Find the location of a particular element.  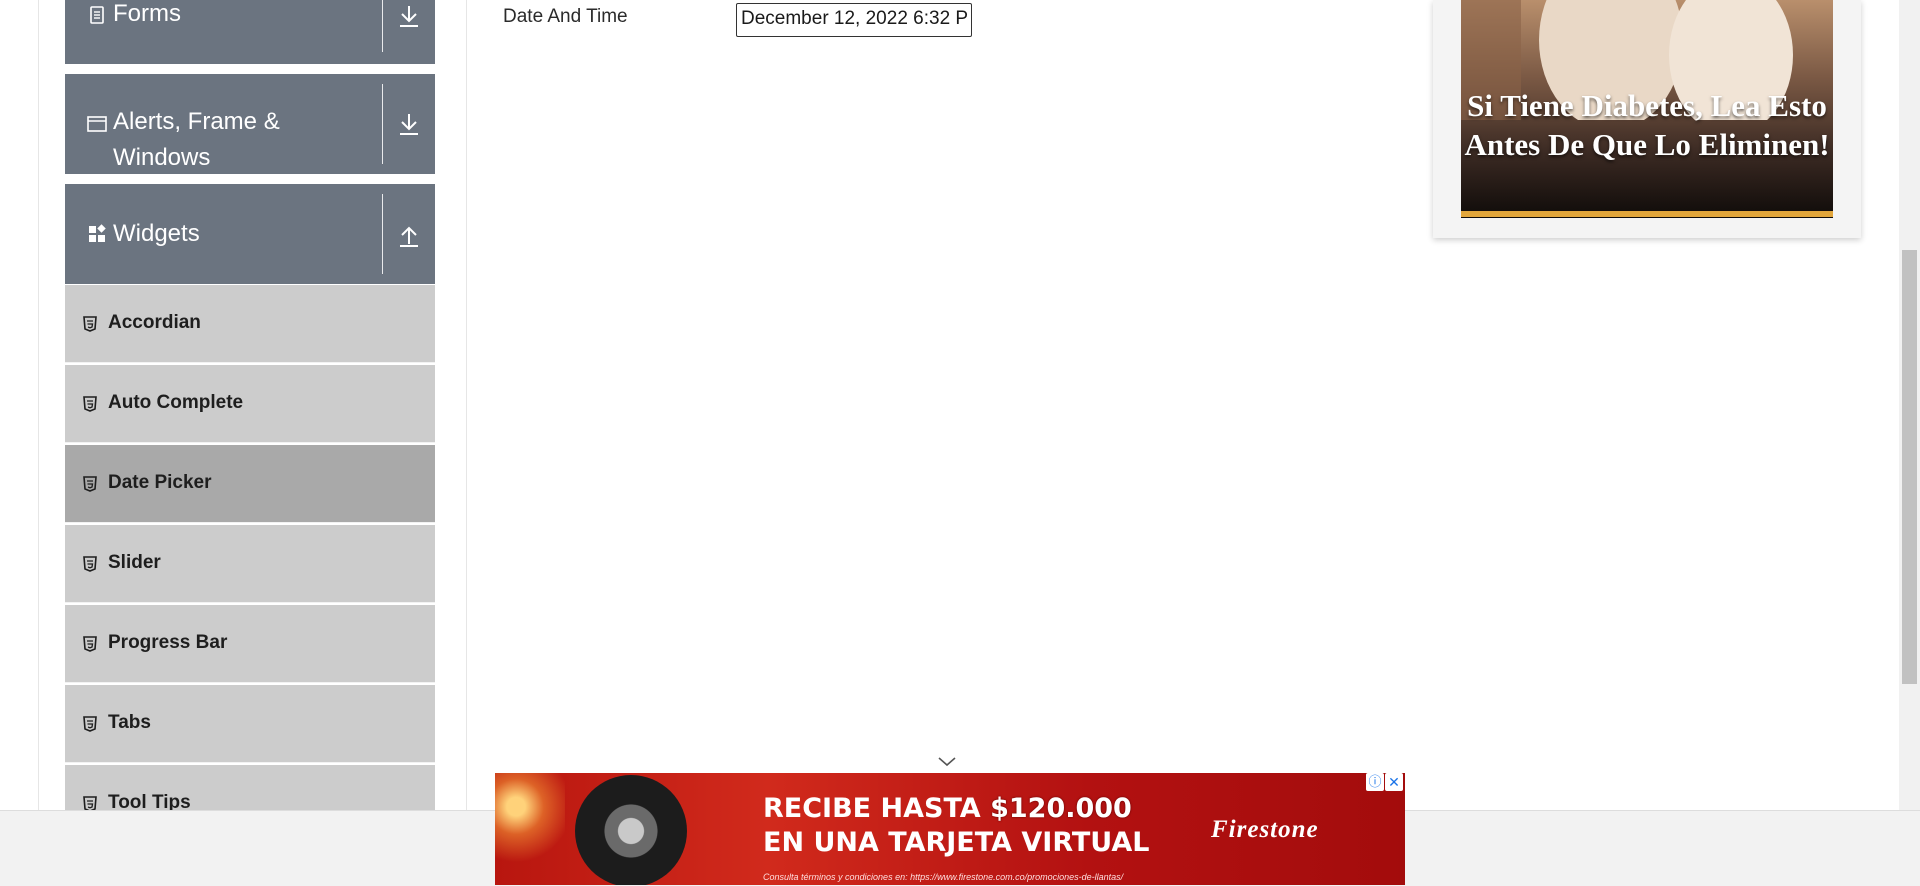

banner-headline-prefix: RECIBE HASTA is located at coordinates (877, 808).